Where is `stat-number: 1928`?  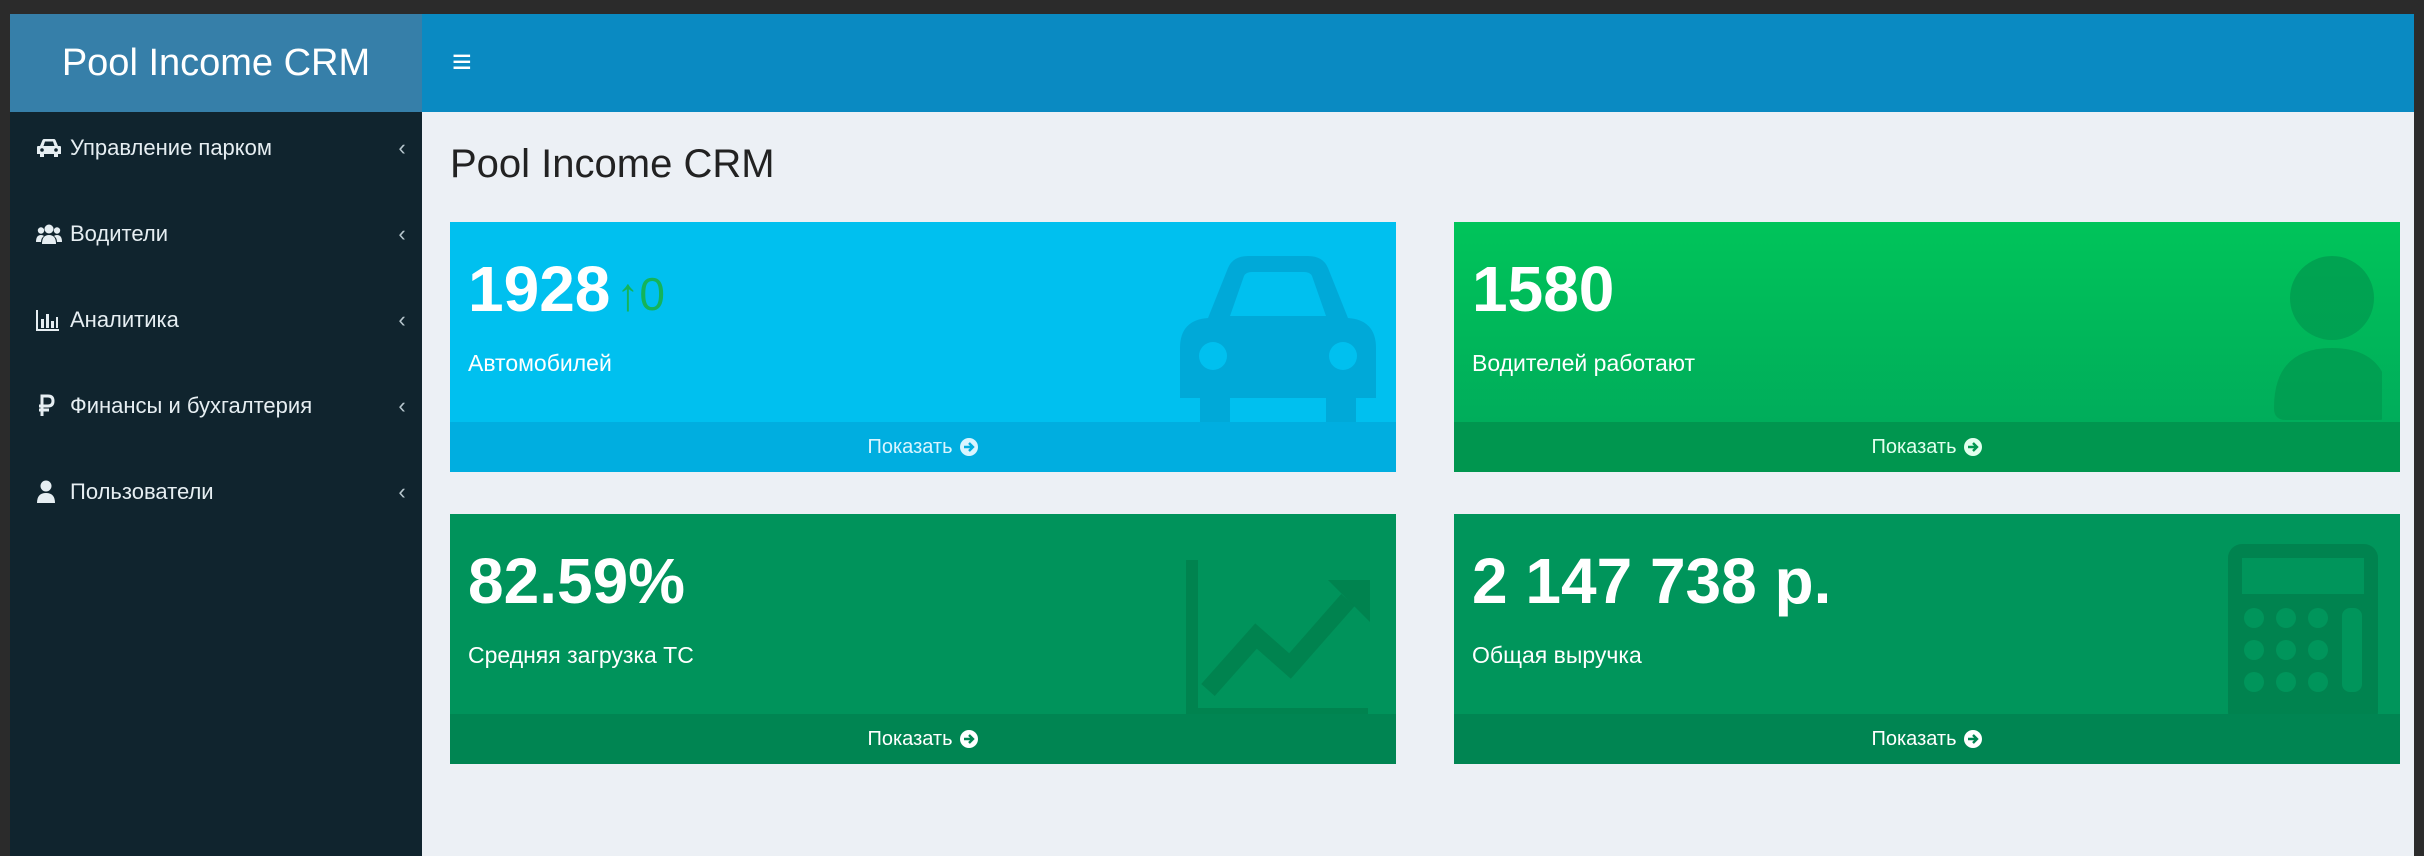
stat-number: 1928 is located at coordinates (539, 289).